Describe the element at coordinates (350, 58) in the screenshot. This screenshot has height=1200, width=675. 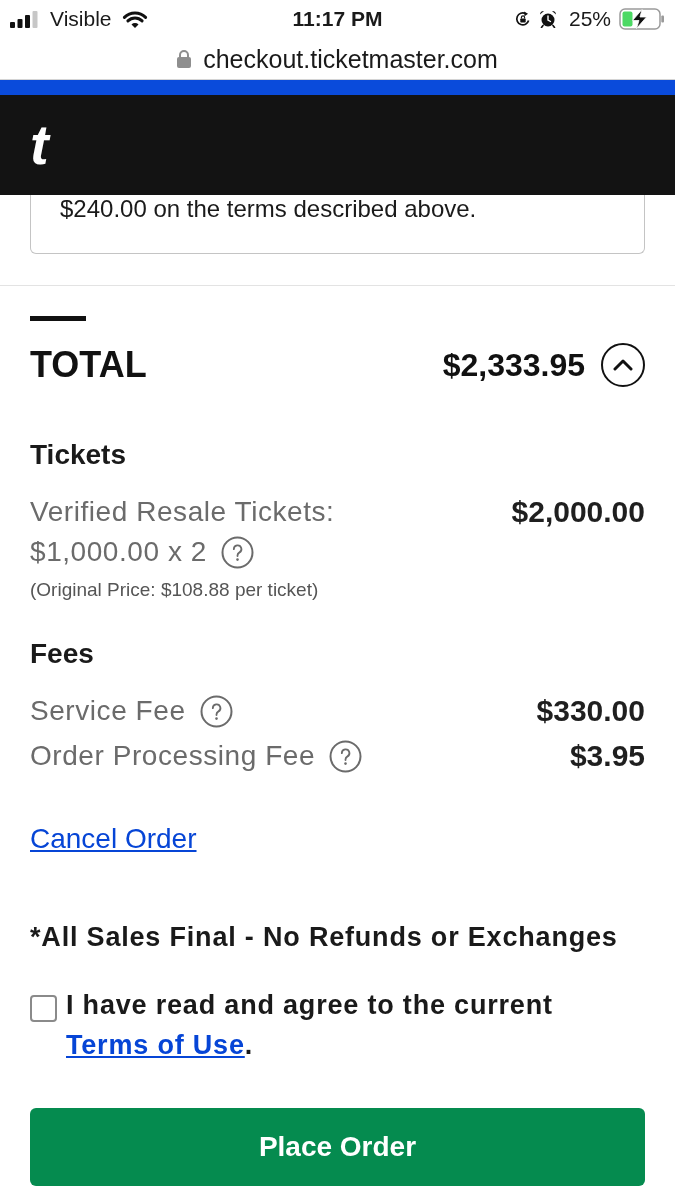
I see `url-text: checkout.ticketmaster.com` at that location.